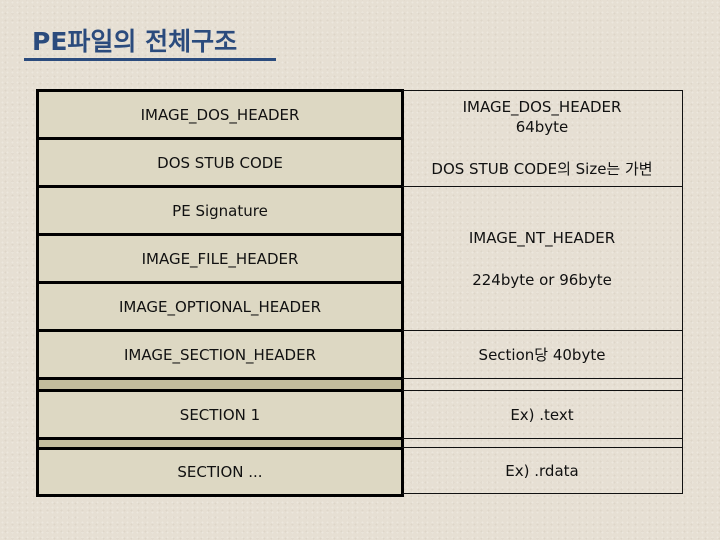 This screenshot has width=720, height=540. I want to click on row-label: PE Signature, so click(220, 210).